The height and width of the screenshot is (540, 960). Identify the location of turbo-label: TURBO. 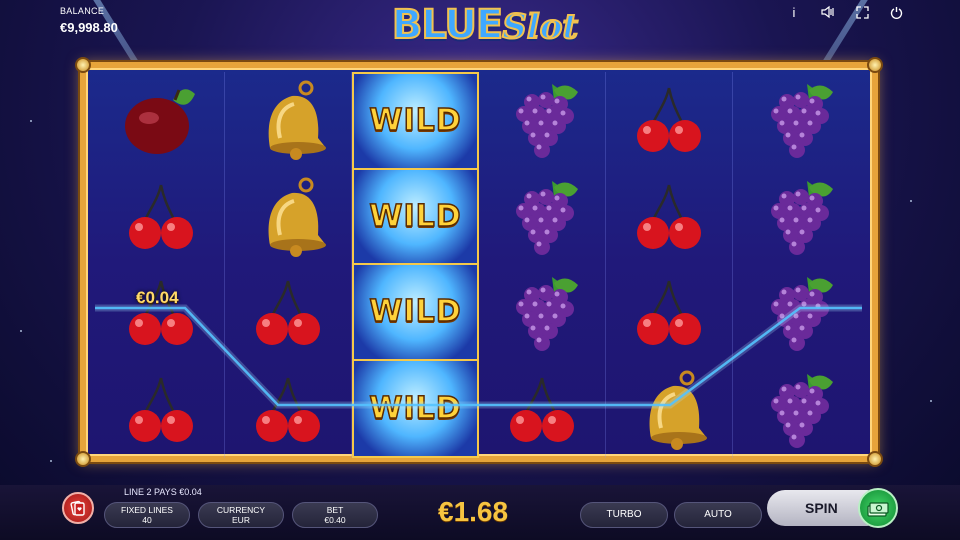
(624, 514).